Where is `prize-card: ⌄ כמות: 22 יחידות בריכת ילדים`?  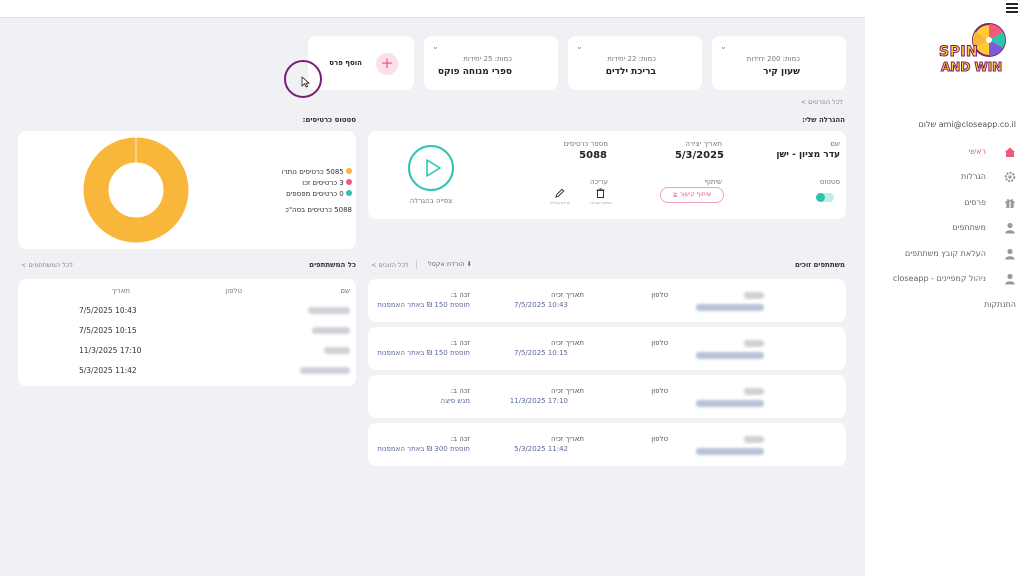 prize-card: ⌄ כמות: 22 יחידות בריכת ילדים is located at coordinates (635, 63).